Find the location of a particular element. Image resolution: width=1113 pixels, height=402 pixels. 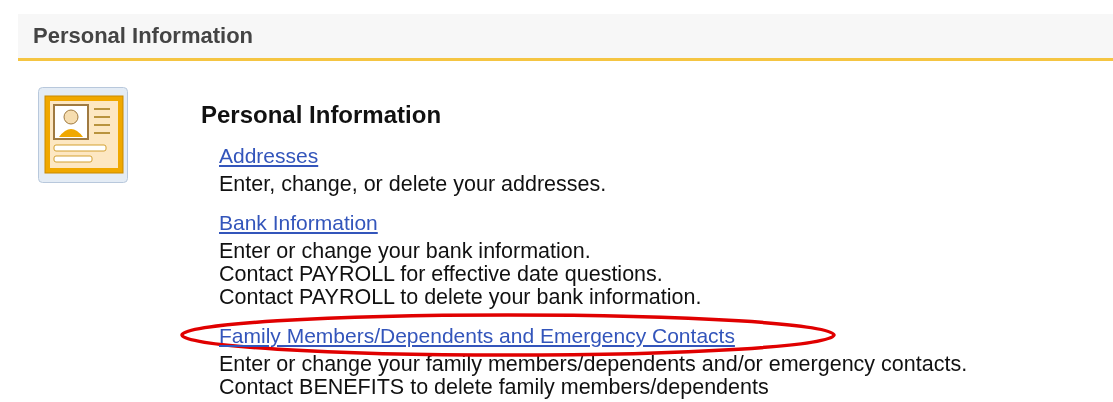

description-text: Enter or change your bank information. is located at coordinates (405, 251).